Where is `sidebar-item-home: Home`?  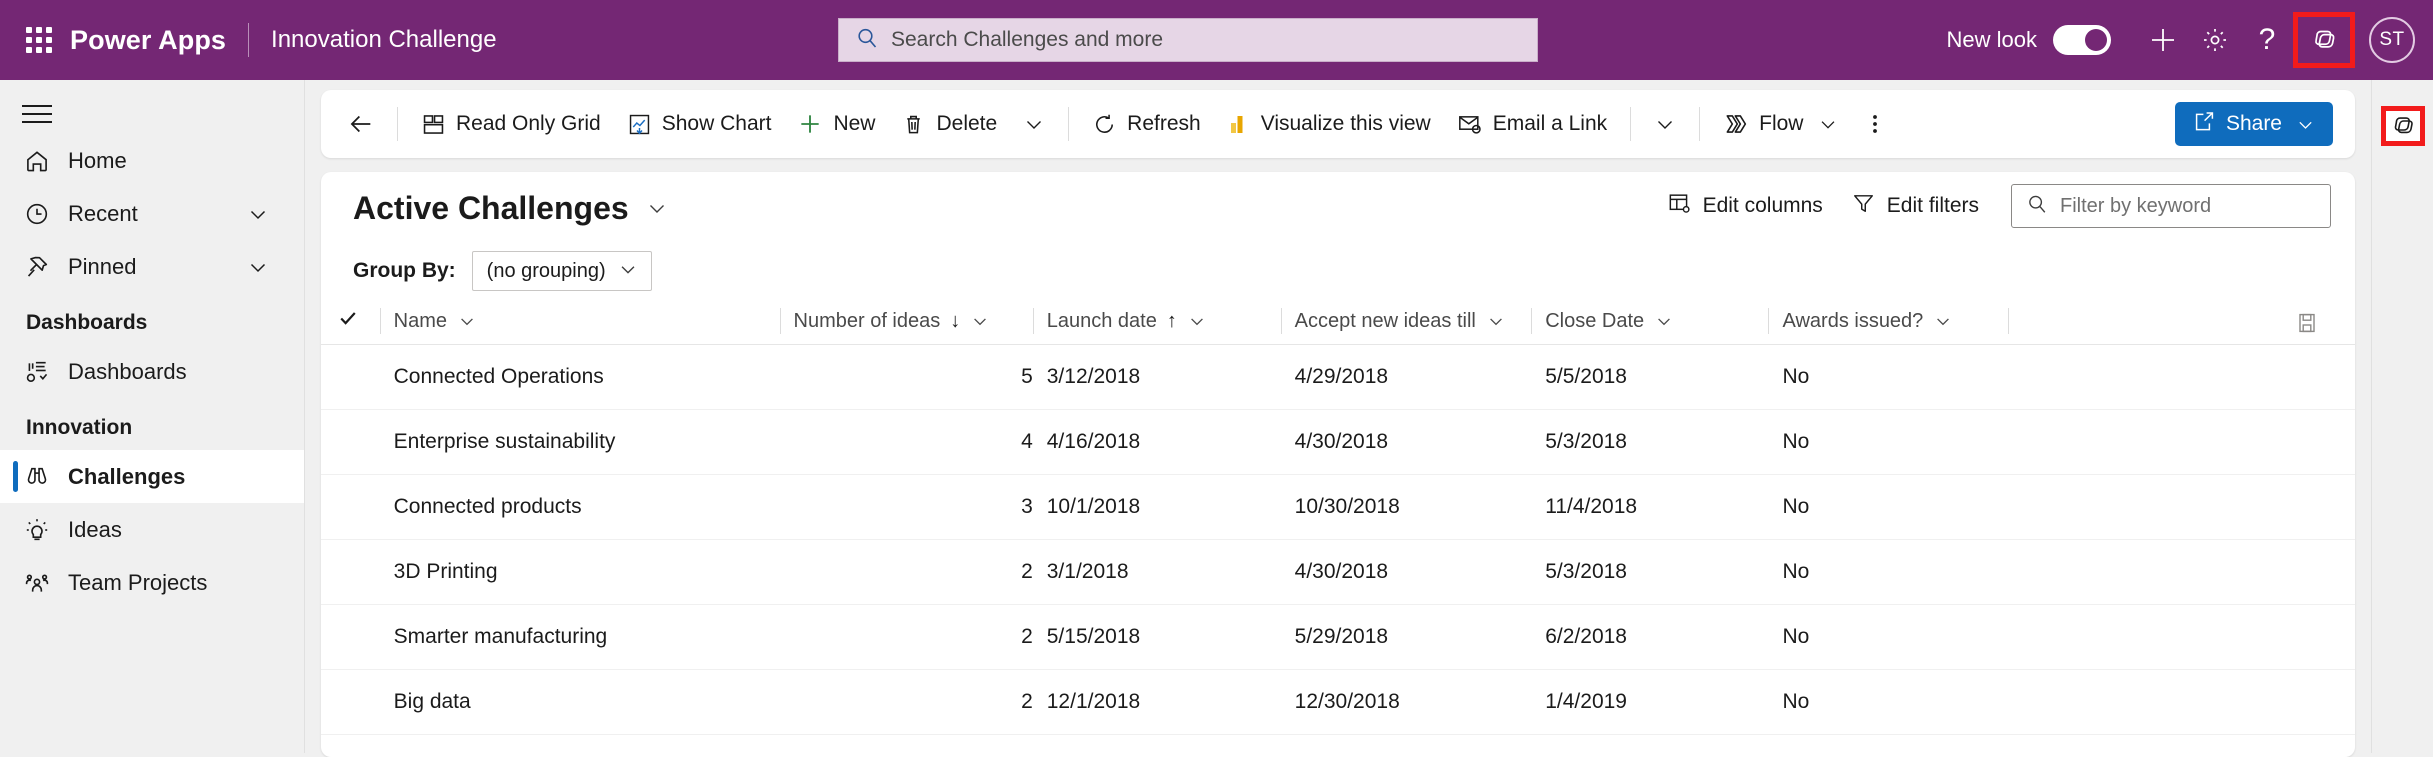 sidebar-item-home: Home is located at coordinates (152, 160).